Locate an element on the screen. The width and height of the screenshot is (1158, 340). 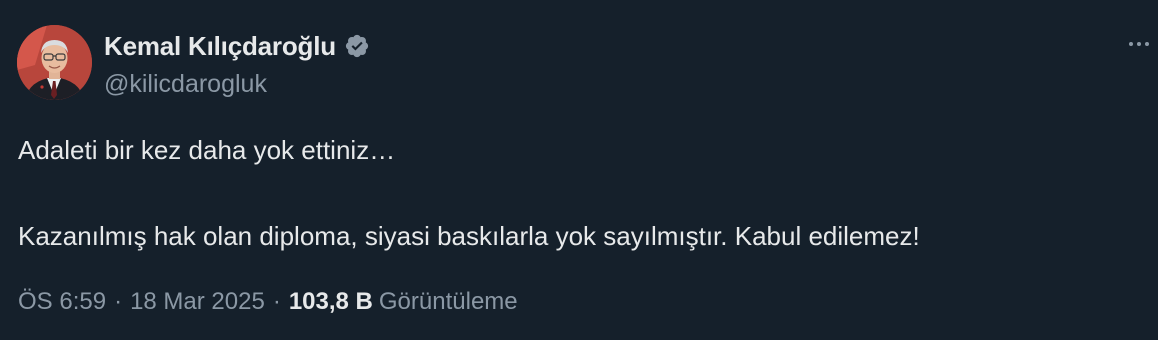
tweet-date: 18 Mar 2025 is located at coordinates (197, 302).